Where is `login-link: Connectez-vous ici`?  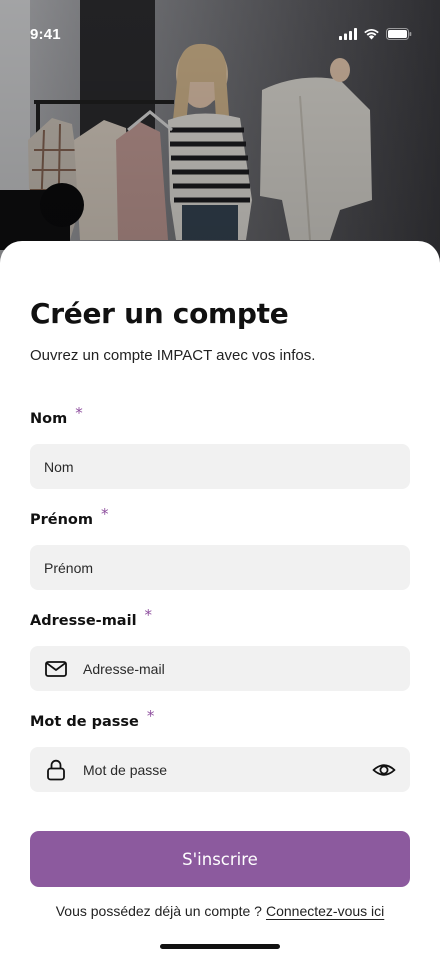 login-link: Connectez-vous ici is located at coordinates (325, 911).